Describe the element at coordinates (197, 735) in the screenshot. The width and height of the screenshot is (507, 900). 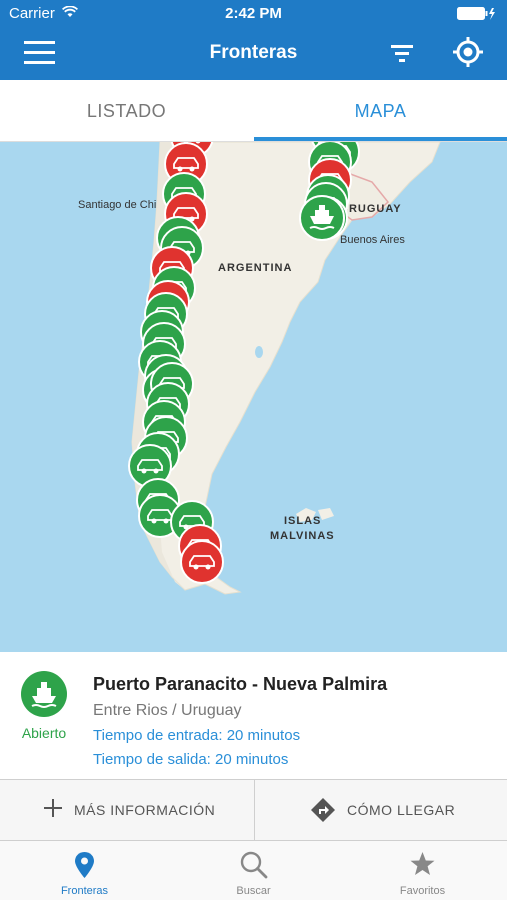
I see `entry-time: Tiempo de entrada: 20 minutos` at that location.